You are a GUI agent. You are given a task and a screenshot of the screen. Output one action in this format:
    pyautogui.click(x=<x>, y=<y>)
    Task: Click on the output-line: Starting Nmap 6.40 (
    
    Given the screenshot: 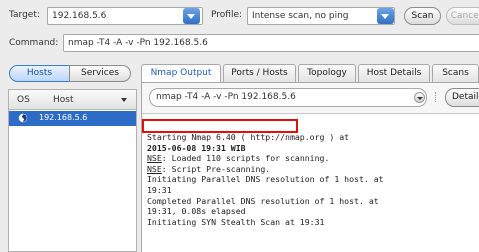 What is the action you would take?
    pyautogui.click(x=199, y=137)
    